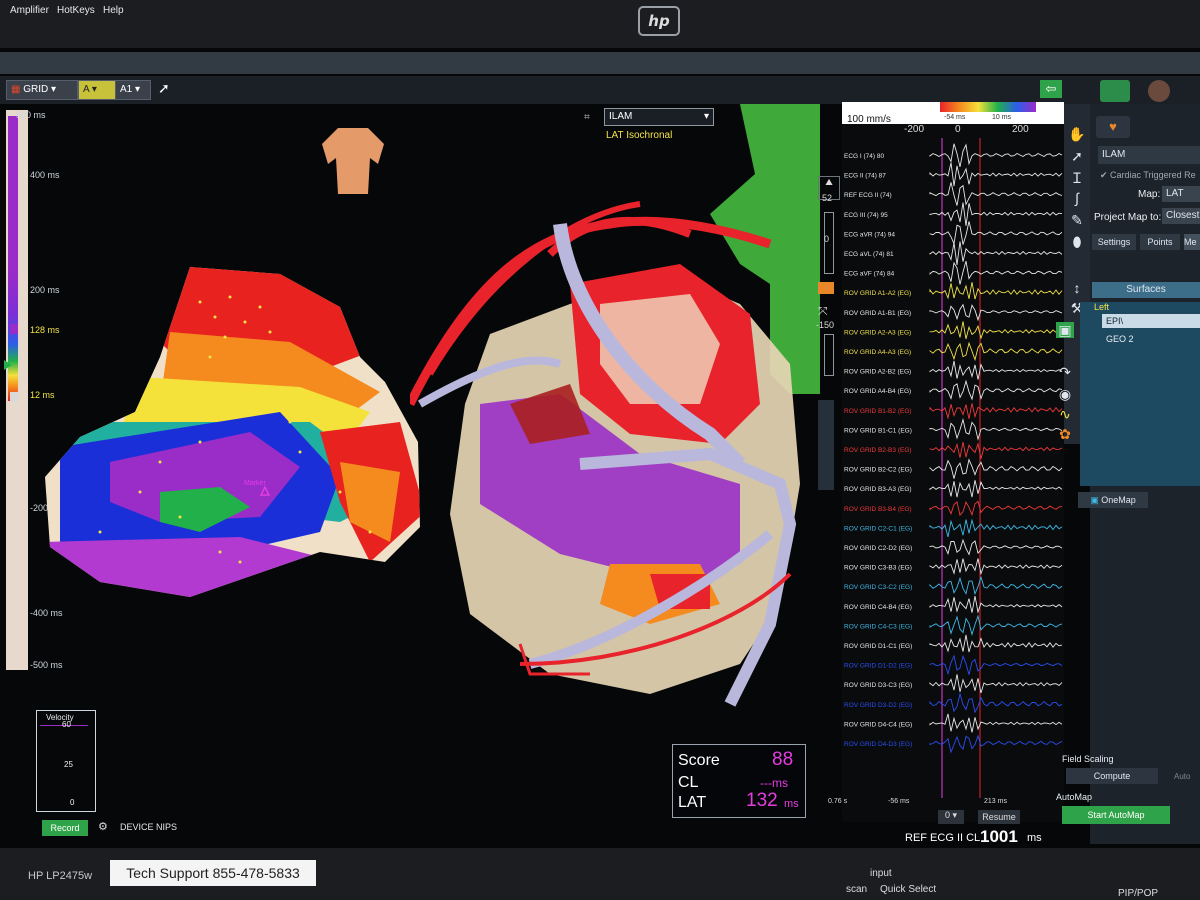 Image resolution: width=1200 pixels, height=900 pixels. I want to click on input-label: input, so click(881, 873).